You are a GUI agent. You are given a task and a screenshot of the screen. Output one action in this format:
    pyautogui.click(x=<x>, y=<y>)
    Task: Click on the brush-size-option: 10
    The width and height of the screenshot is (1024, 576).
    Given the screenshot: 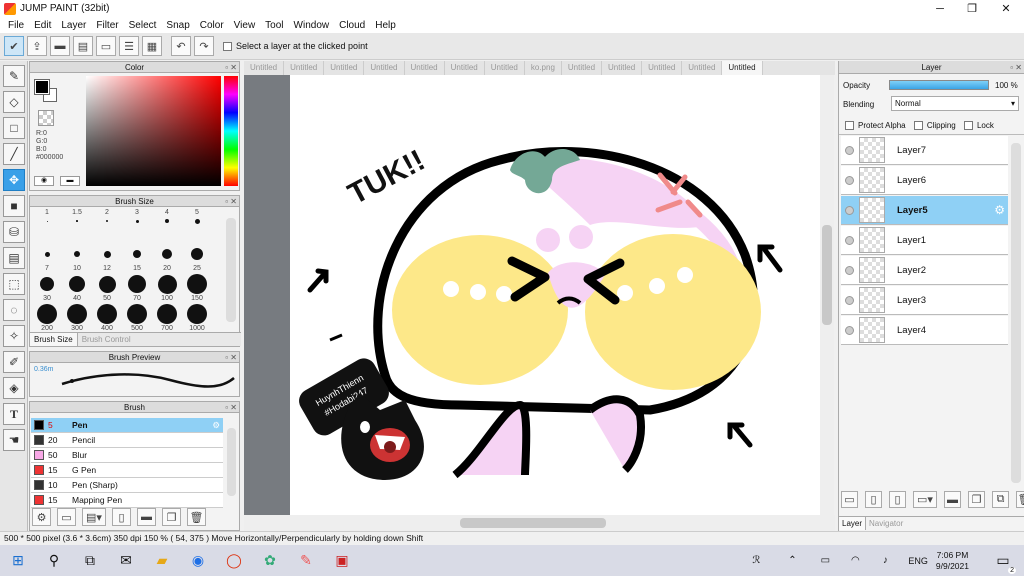 What is the action you would take?
    pyautogui.click(x=77, y=256)
    